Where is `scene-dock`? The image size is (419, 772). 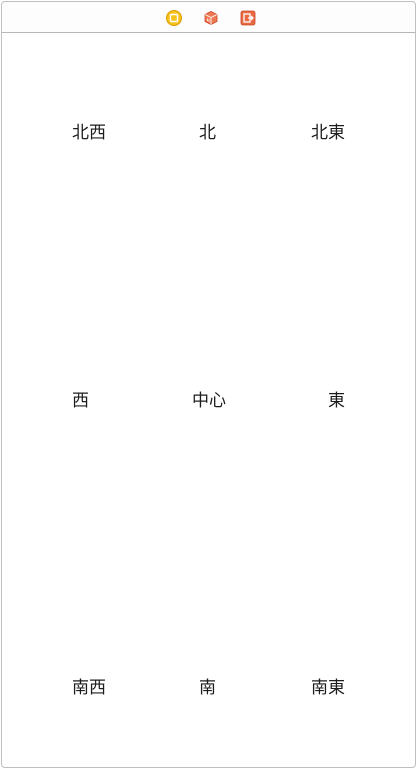
scene-dock is located at coordinates (208, 17).